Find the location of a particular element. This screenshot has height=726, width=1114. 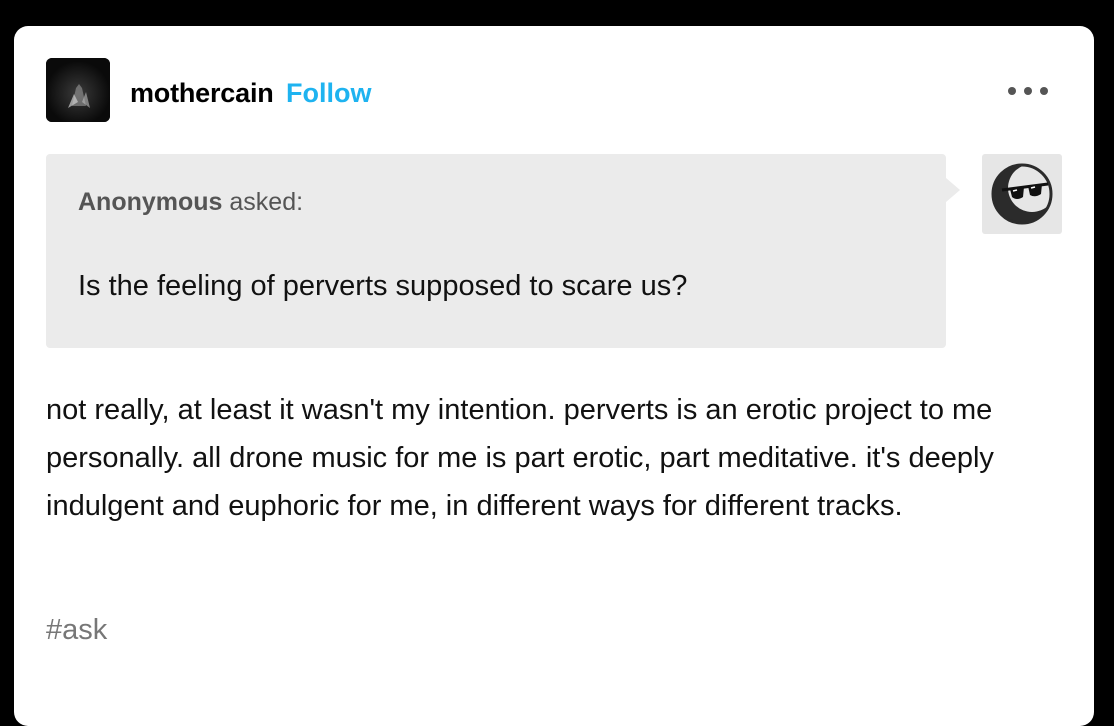

anonymous-avatar is located at coordinates (1022, 194).